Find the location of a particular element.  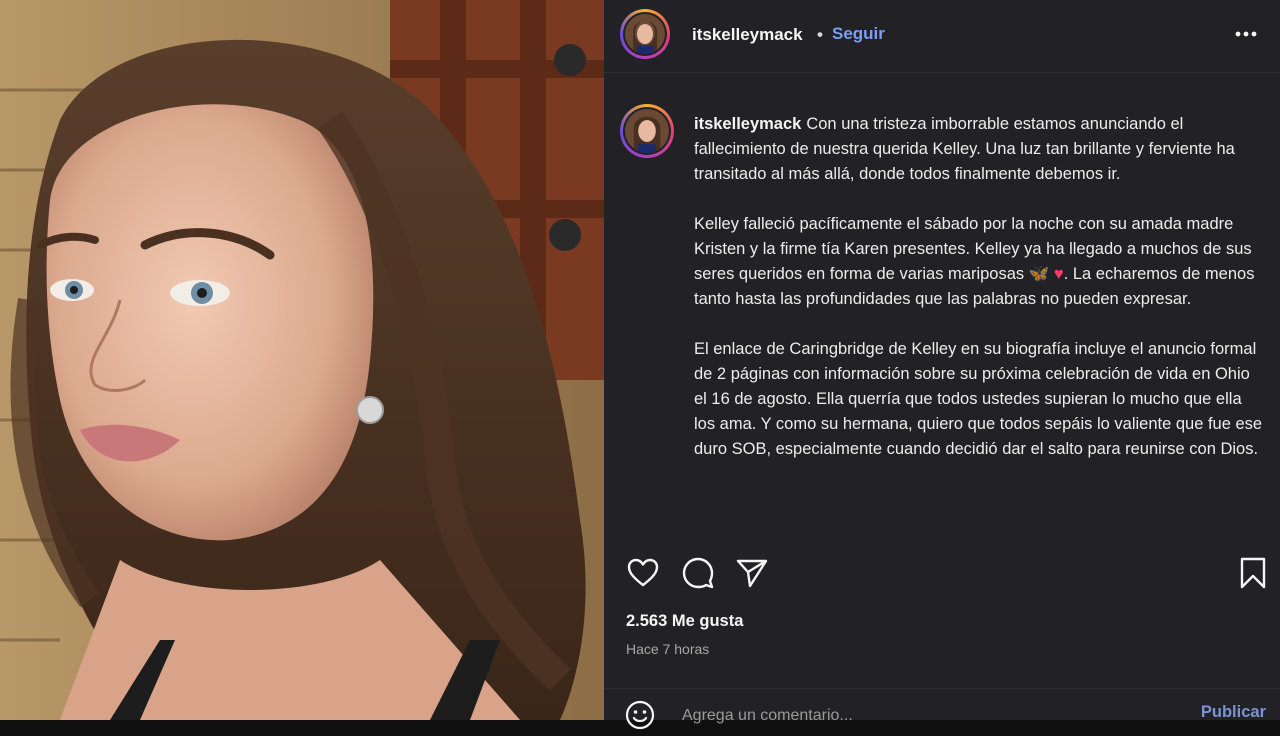

avatar is located at coordinates (645, 34).